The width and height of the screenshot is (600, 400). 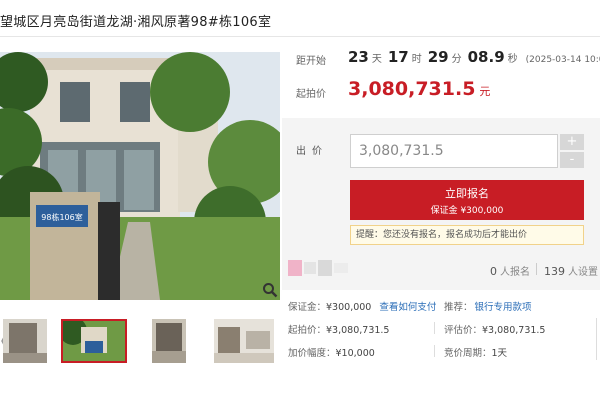 What do you see at coordinates (311, 94) in the screenshot?
I see `start-price-label: 起拍价` at bounding box center [311, 94].